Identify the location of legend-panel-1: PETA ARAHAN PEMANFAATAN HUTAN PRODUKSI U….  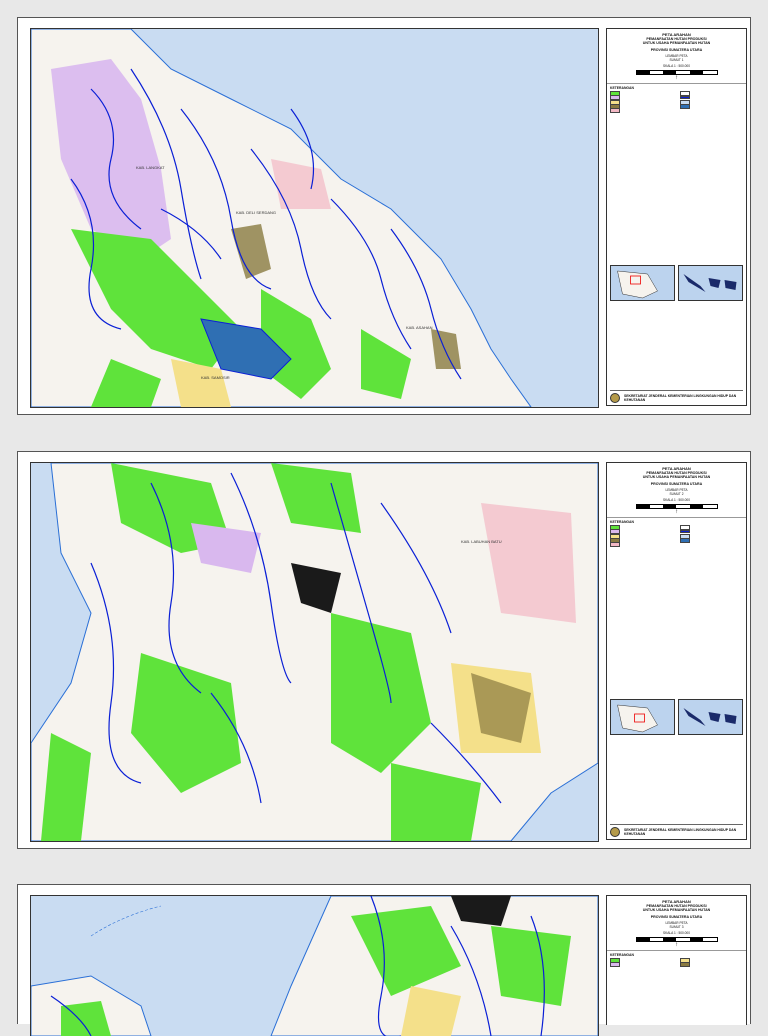
(676, 217).